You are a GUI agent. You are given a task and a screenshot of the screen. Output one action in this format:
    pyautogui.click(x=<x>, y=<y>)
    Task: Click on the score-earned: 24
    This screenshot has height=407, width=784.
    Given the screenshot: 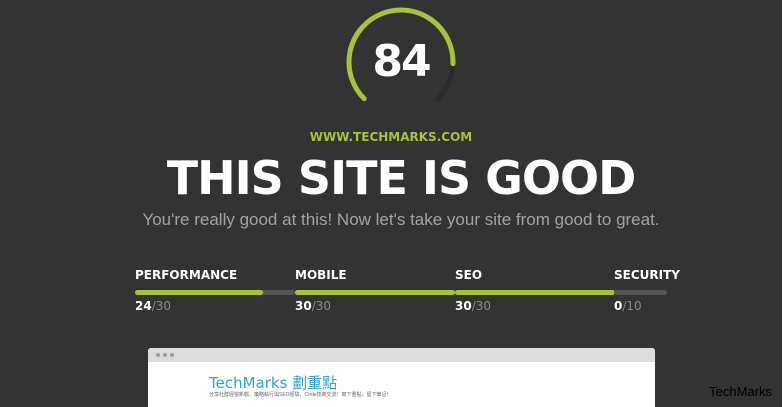 What is the action you would take?
    pyautogui.click(x=143, y=306)
    